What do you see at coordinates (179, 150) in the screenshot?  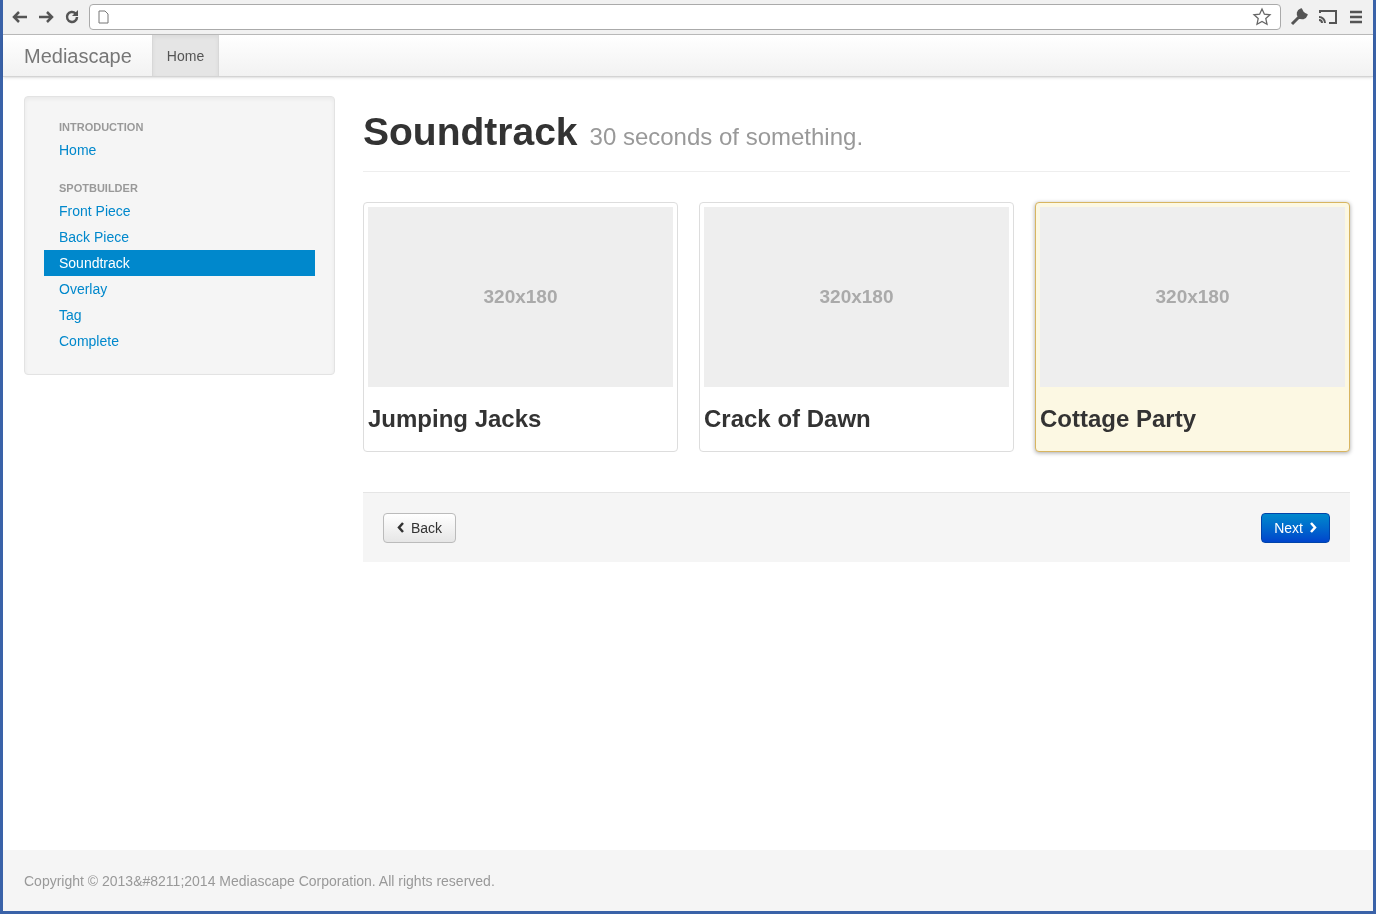 I see `sidebar-link: Home` at bounding box center [179, 150].